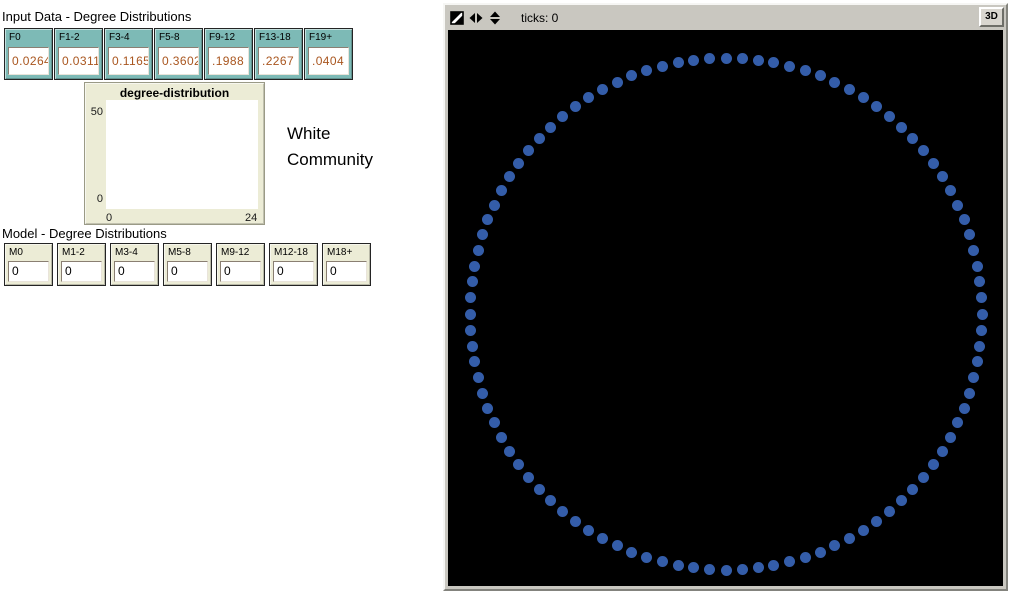 Image resolution: width=1013 pixels, height=599 pixels. I want to click on monitor-f1-2: F1-2 0.0311, so click(78, 54).